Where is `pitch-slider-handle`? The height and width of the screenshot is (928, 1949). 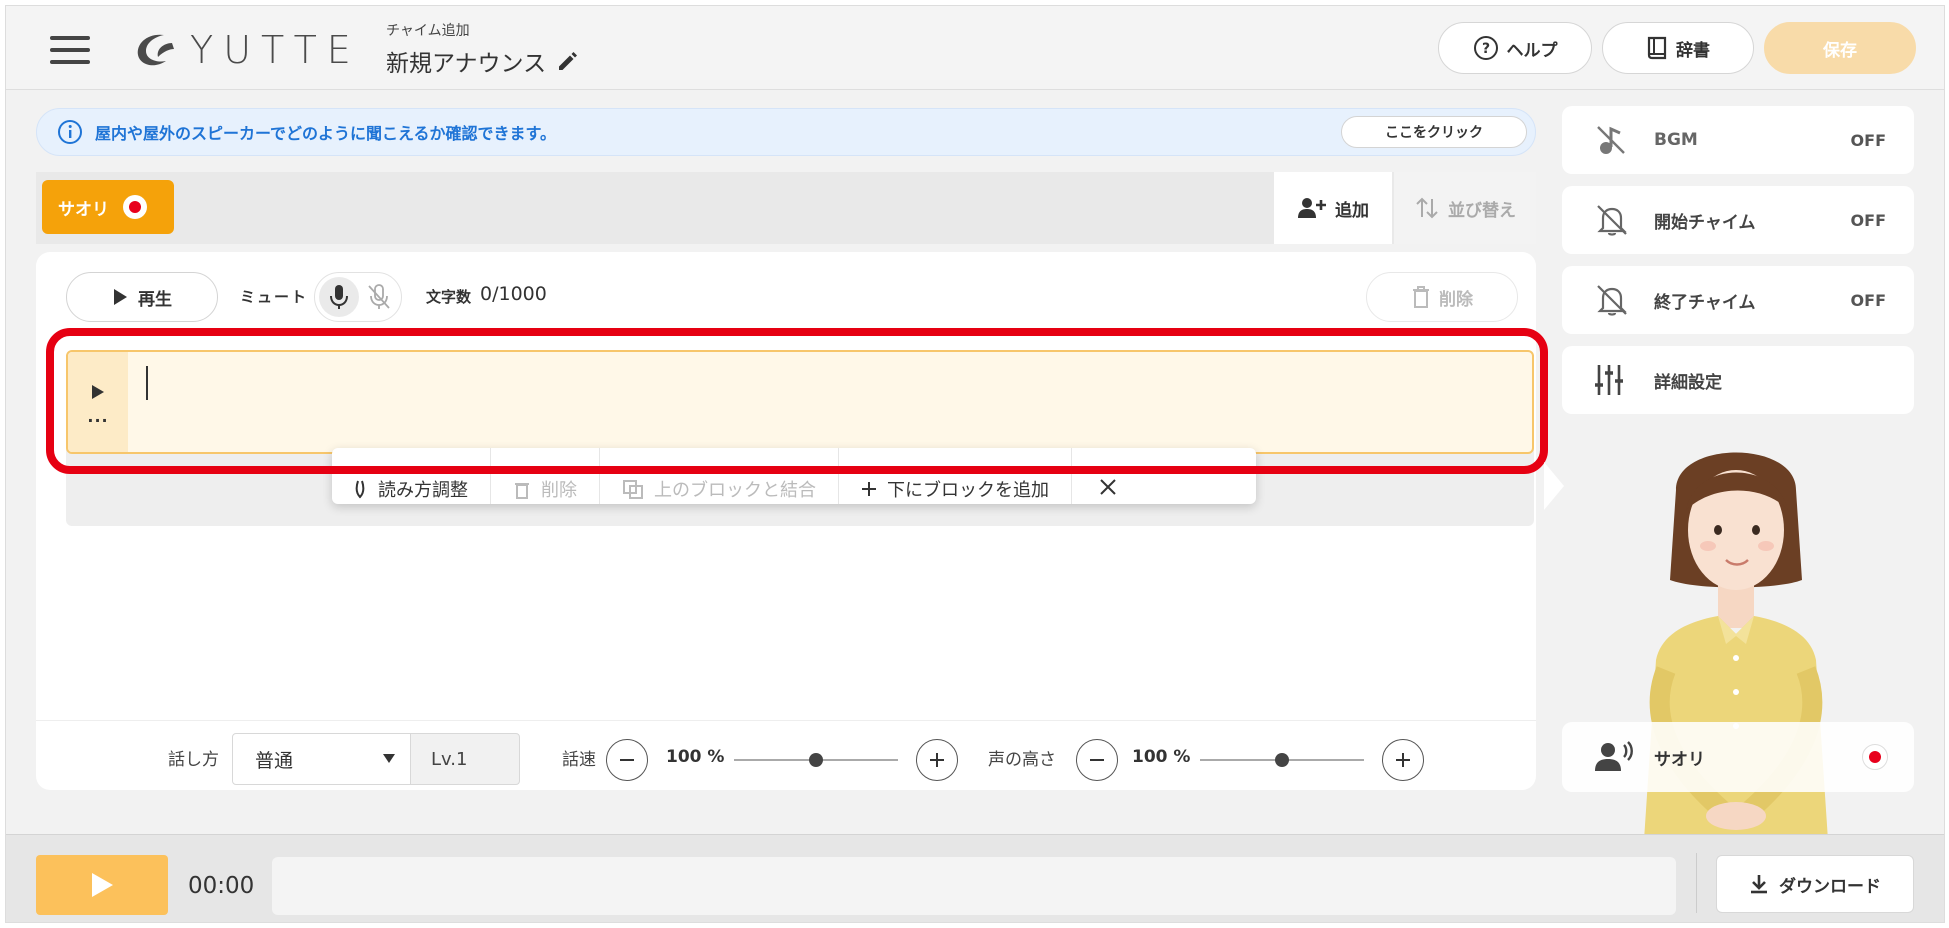
pitch-slider-handle is located at coordinates (1282, 760).